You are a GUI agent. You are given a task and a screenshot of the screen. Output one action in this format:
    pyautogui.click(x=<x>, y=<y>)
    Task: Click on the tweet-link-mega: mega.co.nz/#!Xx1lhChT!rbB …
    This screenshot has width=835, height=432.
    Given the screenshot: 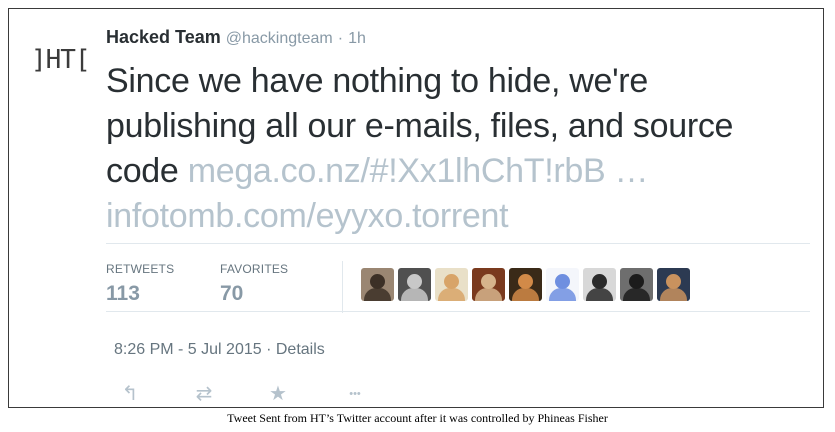 What is the action you would take?
    pyautogui.click(x=418, y=171)
    